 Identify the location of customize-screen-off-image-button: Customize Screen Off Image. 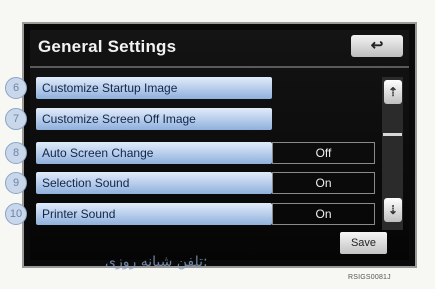
(154, 119).